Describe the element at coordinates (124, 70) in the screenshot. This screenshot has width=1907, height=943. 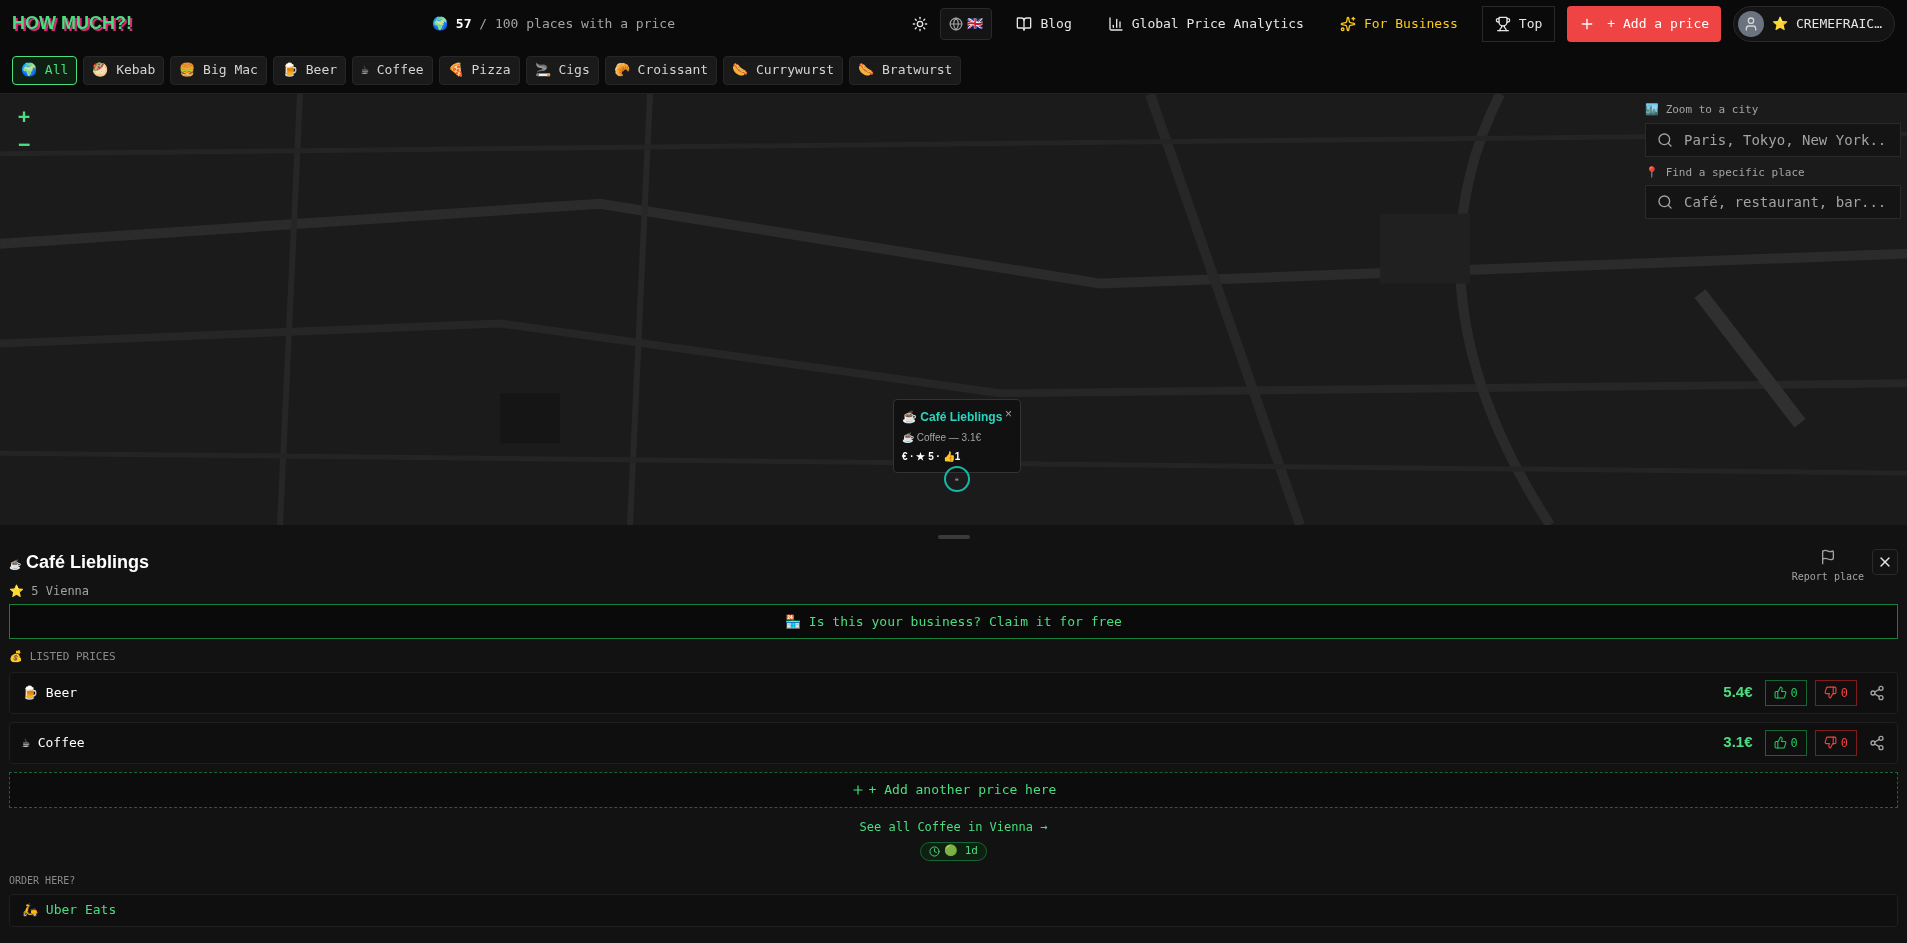
I see `category-chip: 🥙 Kebab` at that location.